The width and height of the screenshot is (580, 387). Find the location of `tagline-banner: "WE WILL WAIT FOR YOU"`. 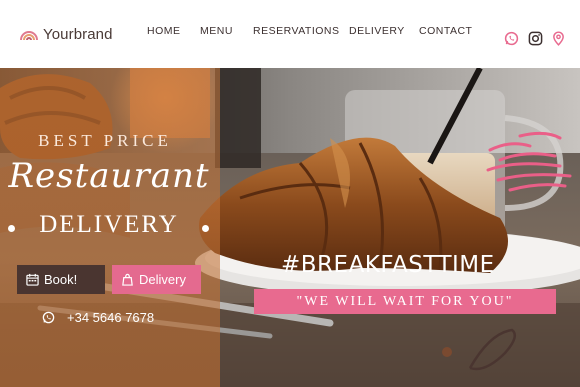

tagline-banner: "WE WILL WAIT FOR YOU" is located at coordinates (405, 301).